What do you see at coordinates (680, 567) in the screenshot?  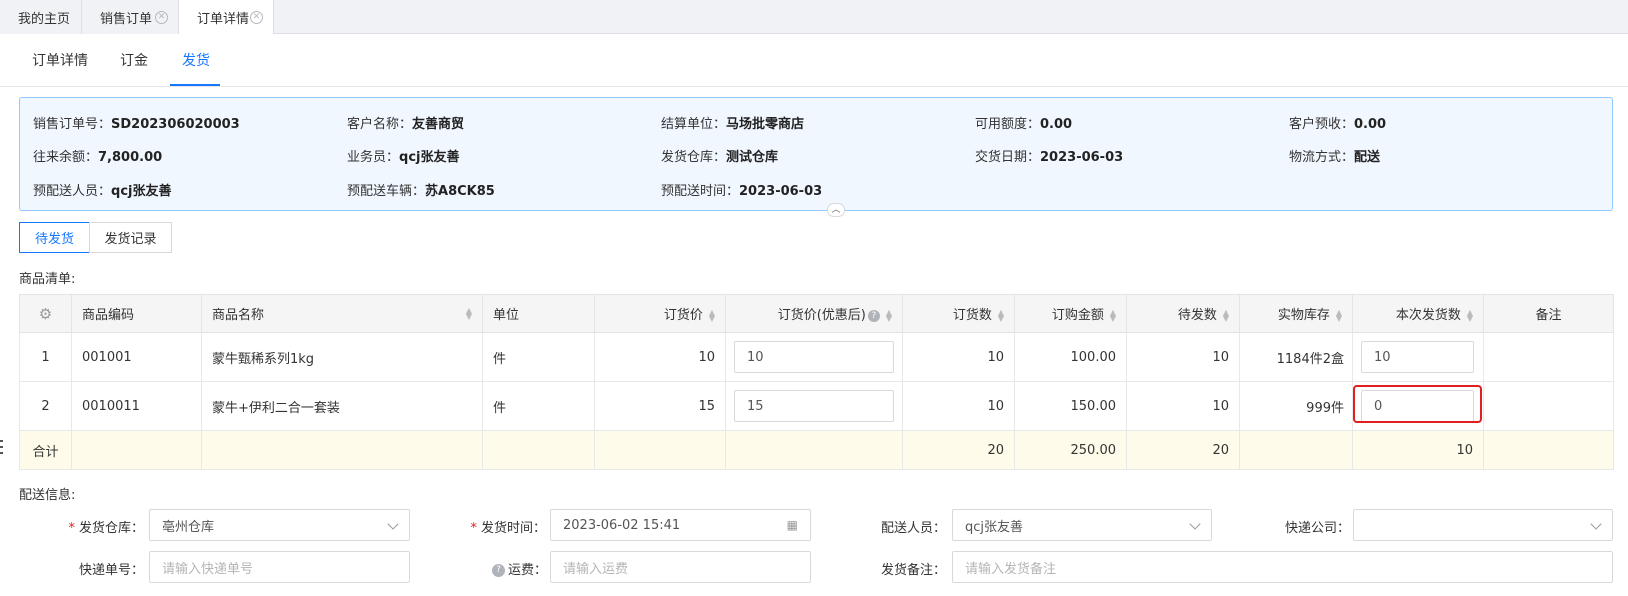 I see `freight-input: 请输入运费` at bounding box center [680, 567].